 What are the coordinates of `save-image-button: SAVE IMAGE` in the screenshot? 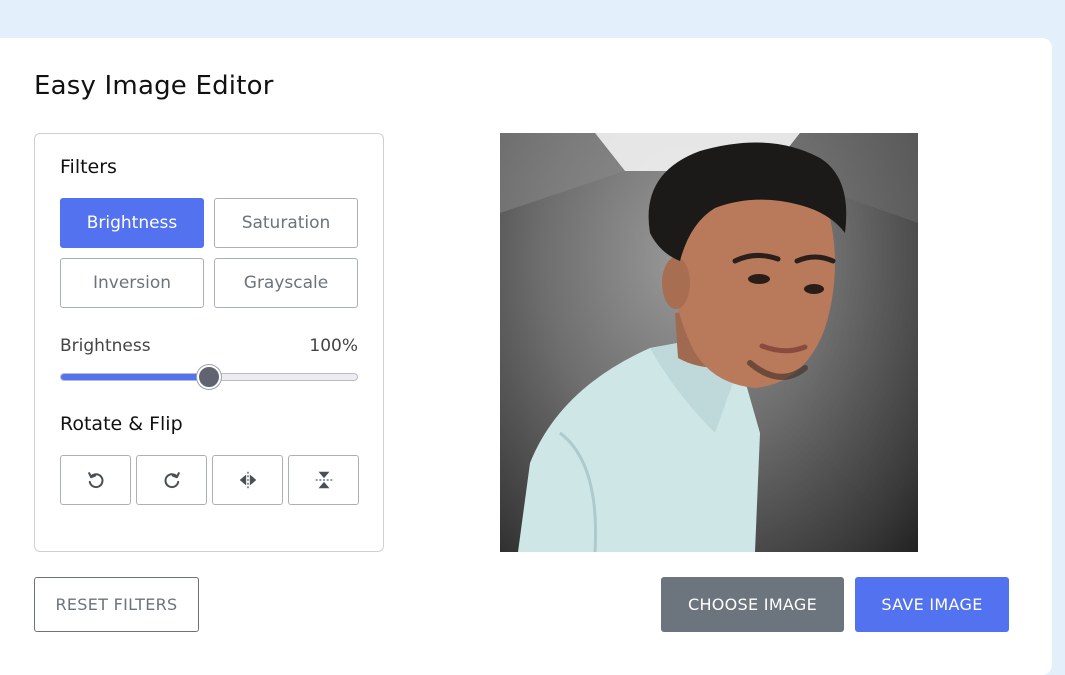 It's located at (932, 604).